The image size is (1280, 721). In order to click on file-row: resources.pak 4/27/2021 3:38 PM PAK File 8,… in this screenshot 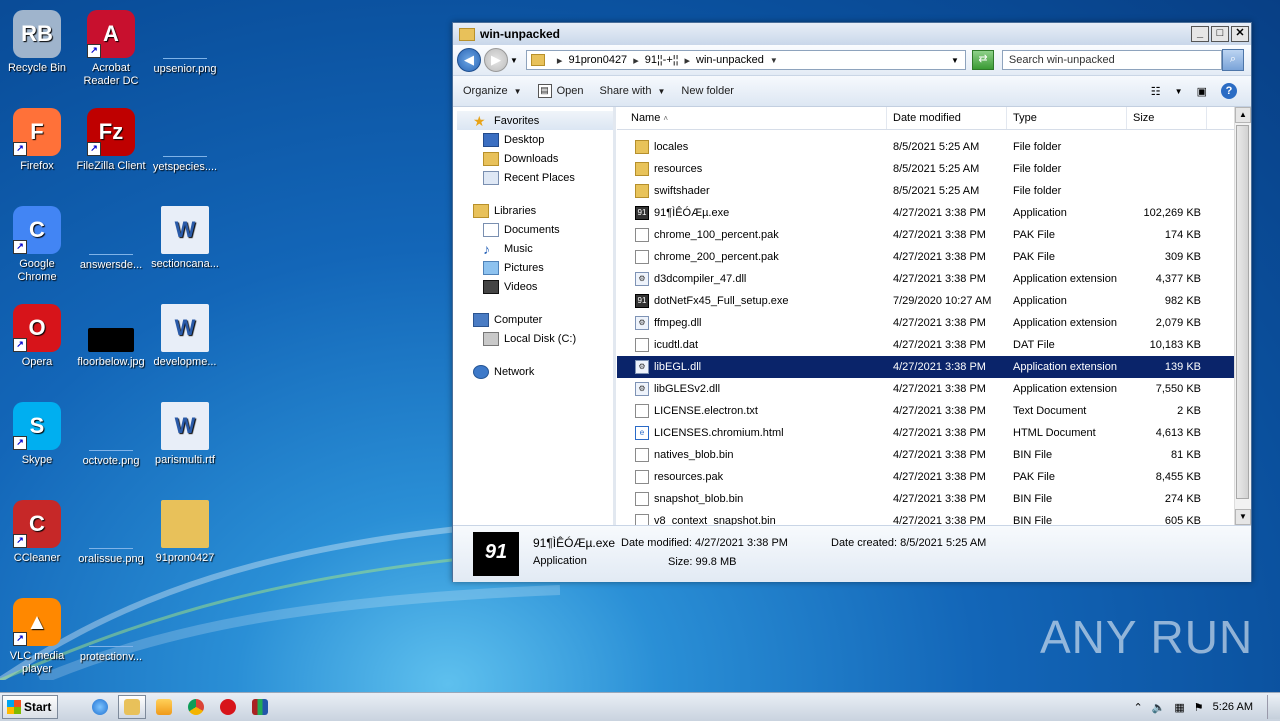, I will do `click(934, 477)`.